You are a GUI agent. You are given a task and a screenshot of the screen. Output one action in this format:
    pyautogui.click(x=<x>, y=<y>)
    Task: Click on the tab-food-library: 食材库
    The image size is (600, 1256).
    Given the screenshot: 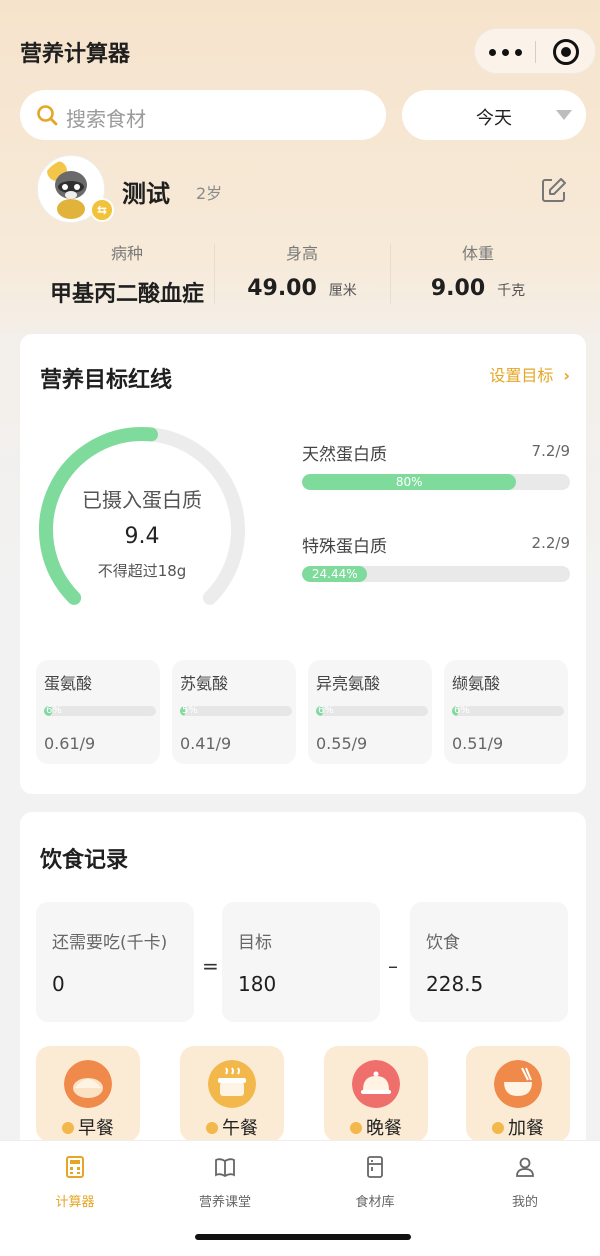 What is the action you would take?
    pyautogui.click(x=375, y=1182)
    